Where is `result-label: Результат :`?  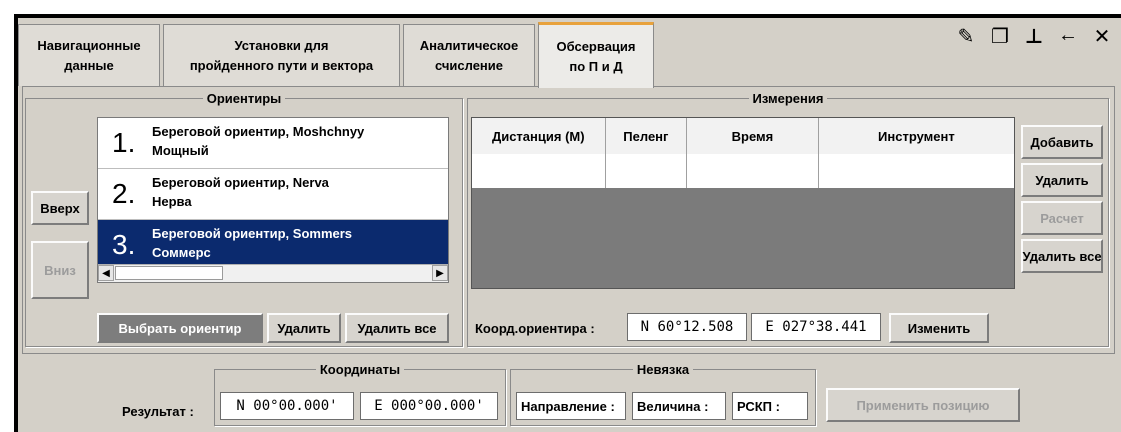 result-label: Результат : is located at coordinates (158, 411).